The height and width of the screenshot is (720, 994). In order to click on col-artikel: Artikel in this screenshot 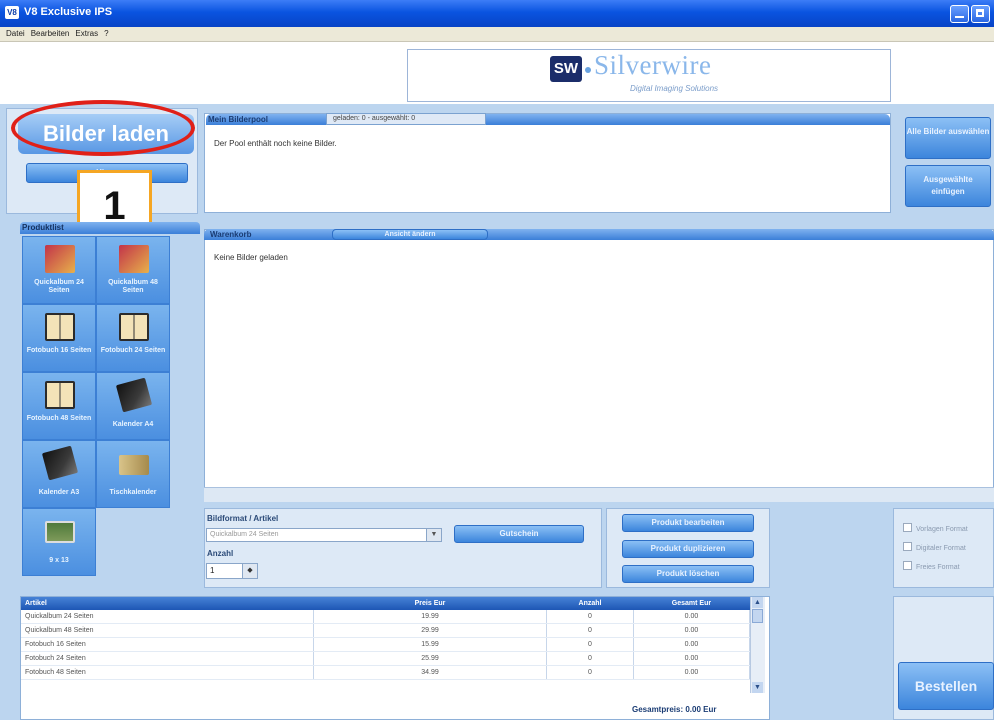, I will do `click(167, 603)`.